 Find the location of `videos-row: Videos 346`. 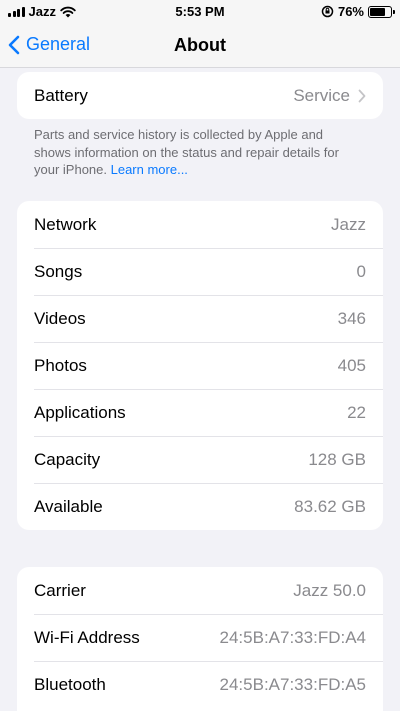

videos-row: Videos 346 is located at coordinates (200, 318).